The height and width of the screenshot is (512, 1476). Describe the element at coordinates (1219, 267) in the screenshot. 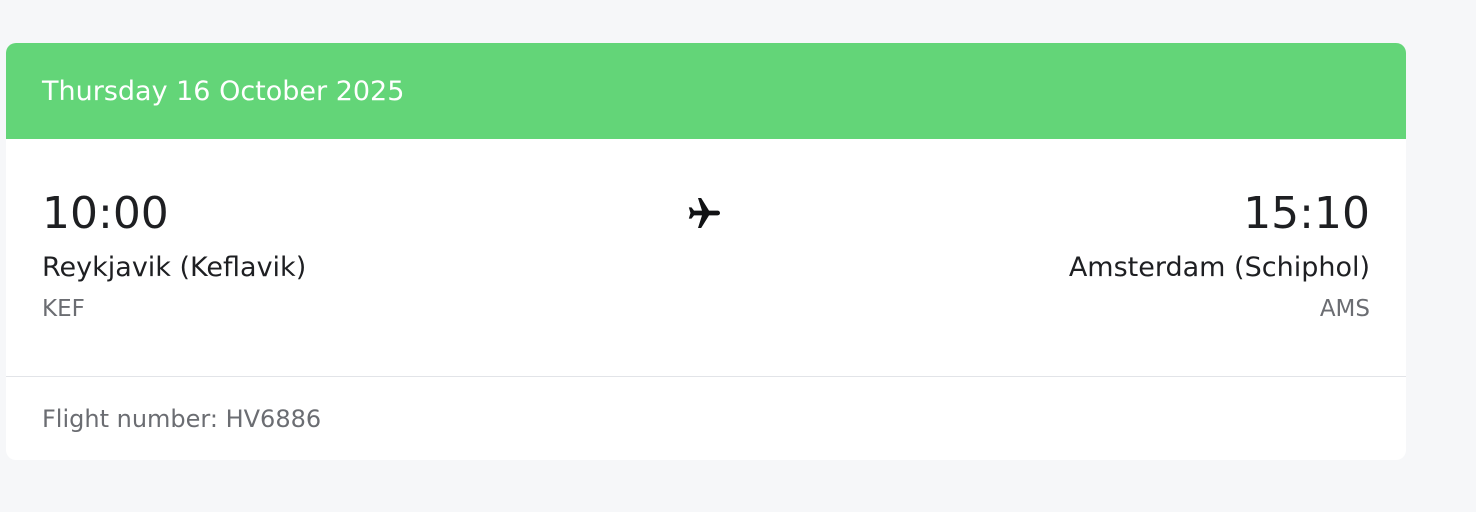

I see `arrival-city: Amsterdam (Schiphol)` at that location.